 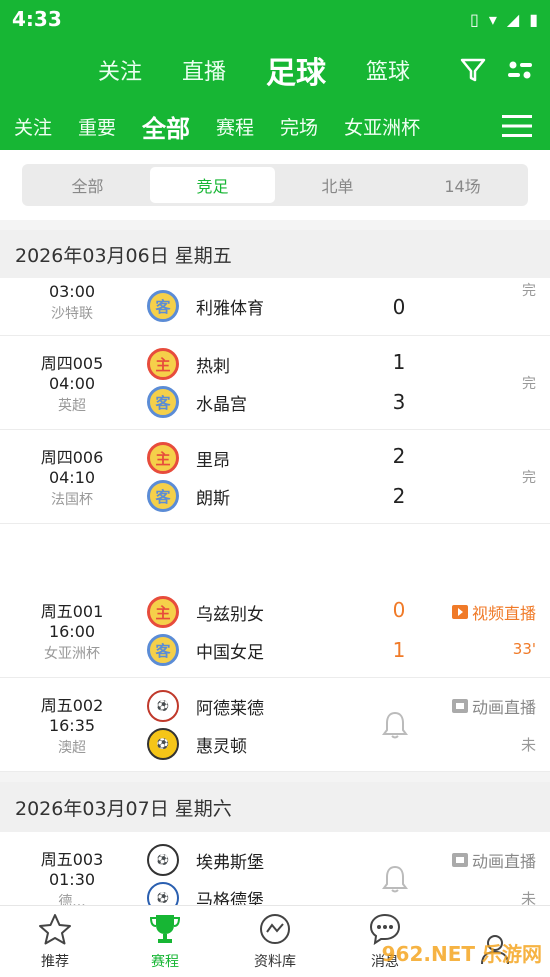 I want to click on team-name: 埃弗斯堡, so click(x=230, y=862).